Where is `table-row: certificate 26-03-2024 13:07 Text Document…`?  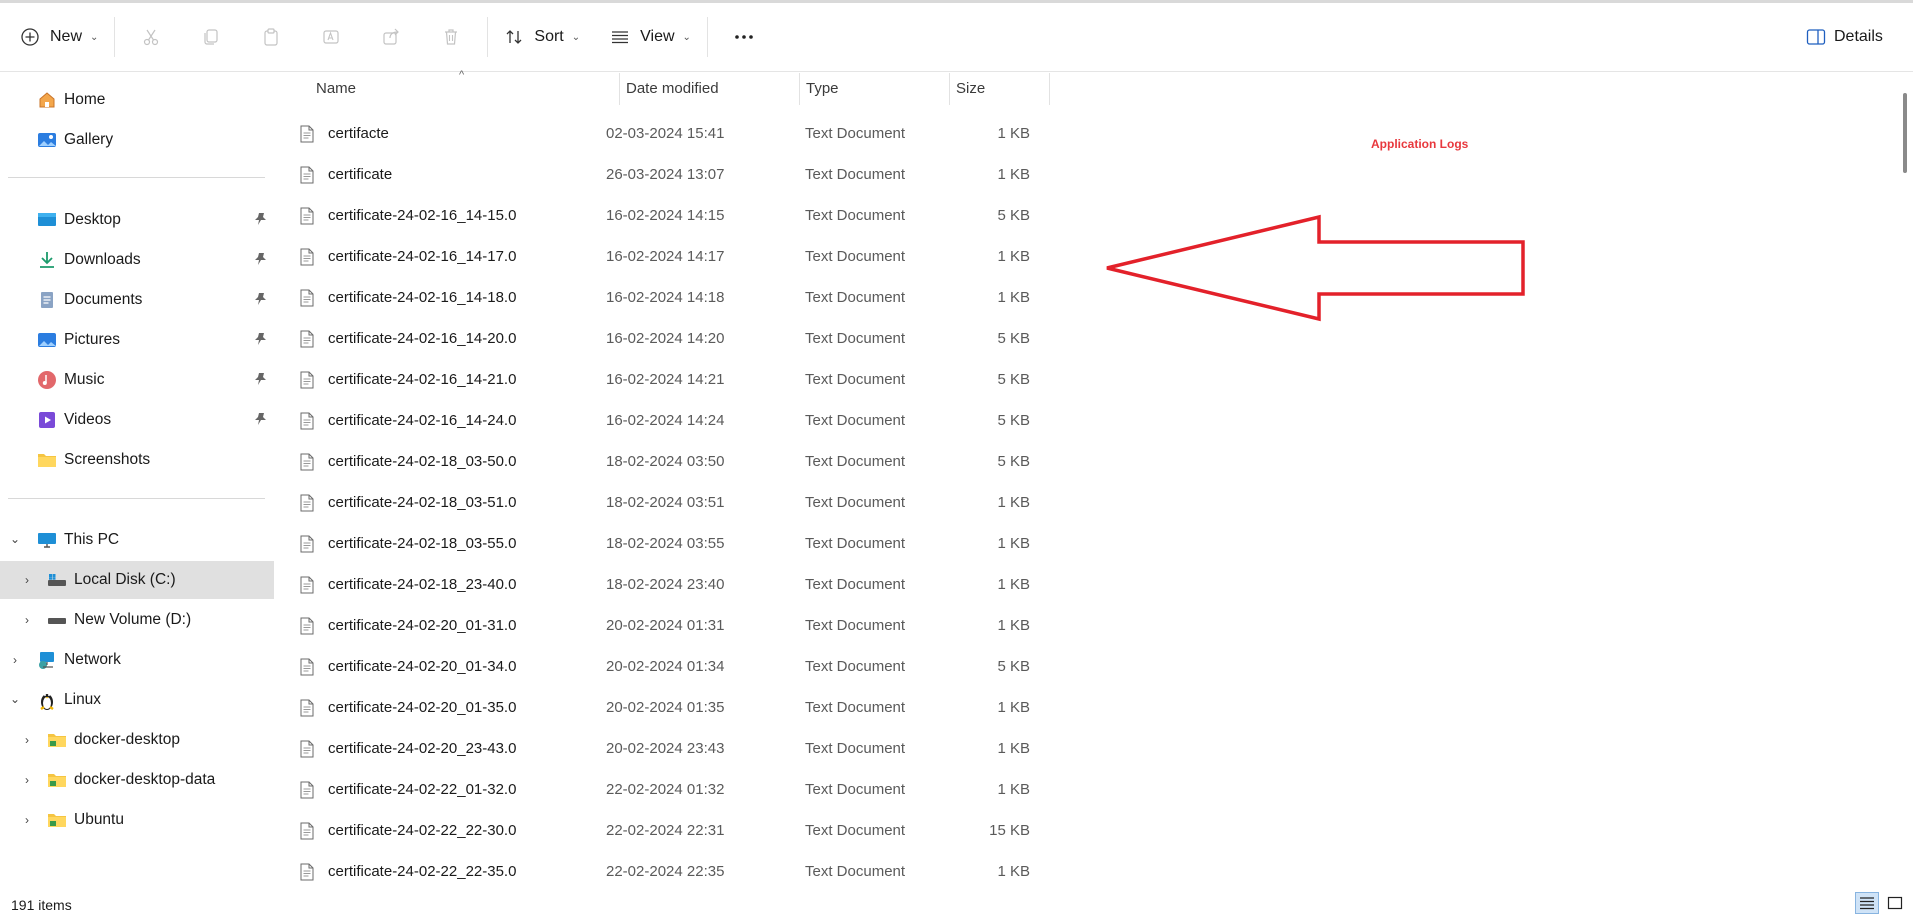 table-row: certificate 26-03-2024 13:07 Text Document… is located at coordinates (680, 174).